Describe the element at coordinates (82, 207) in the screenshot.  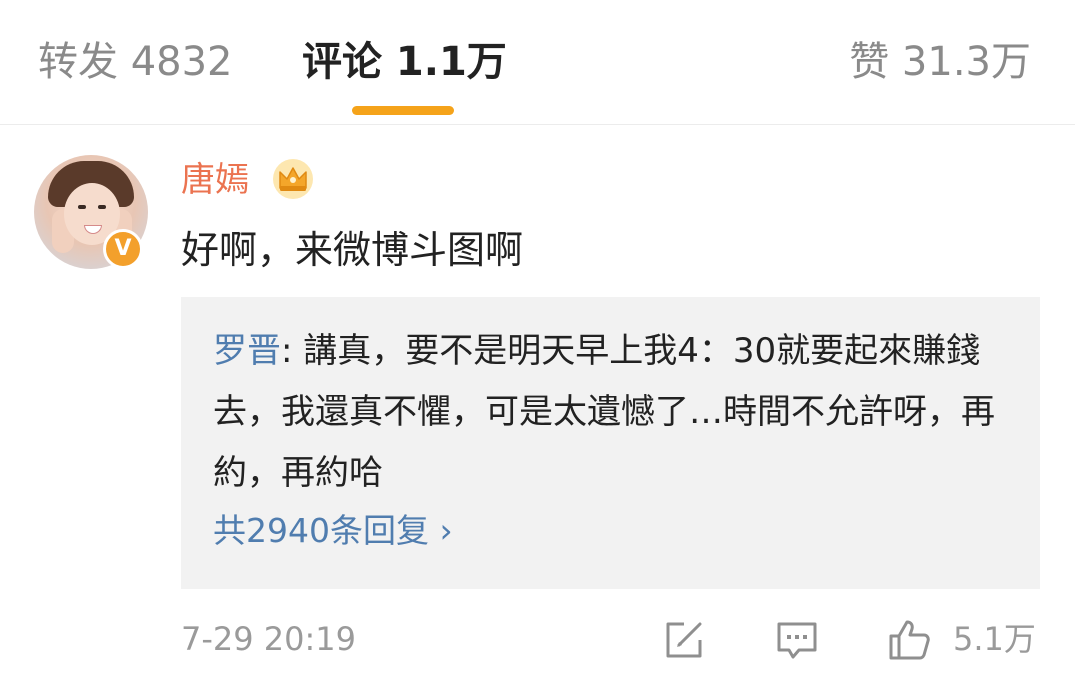
I see `avatar-eye-left` at that location.